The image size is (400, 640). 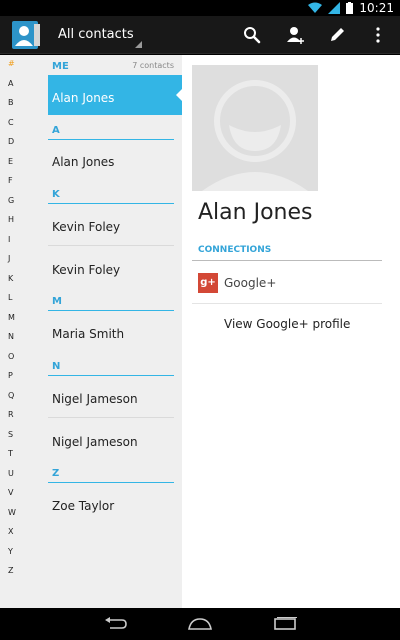 What do you see at coordinates (255, 212) in the screenshot?
I see `contact-detail-name: Alan Jones` at bounding box center [255, 212].